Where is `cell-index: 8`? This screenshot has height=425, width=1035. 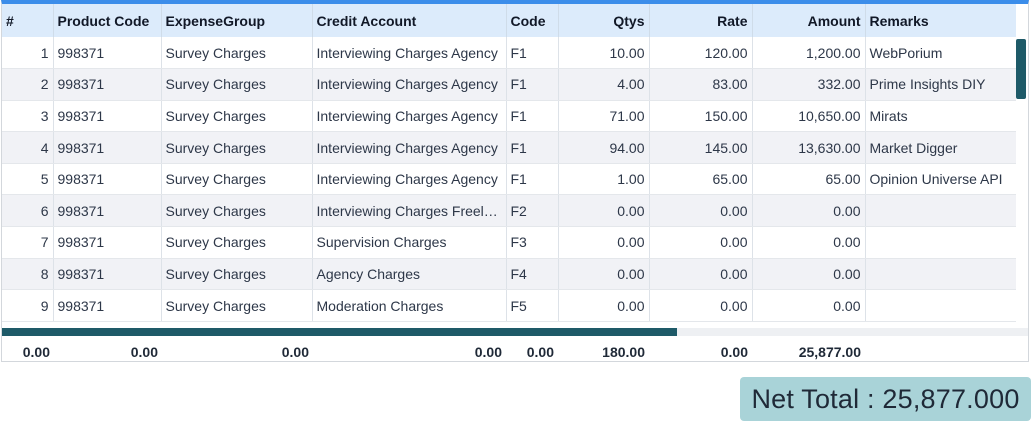 cell-index: 8 is located at coordinates (28, 274).